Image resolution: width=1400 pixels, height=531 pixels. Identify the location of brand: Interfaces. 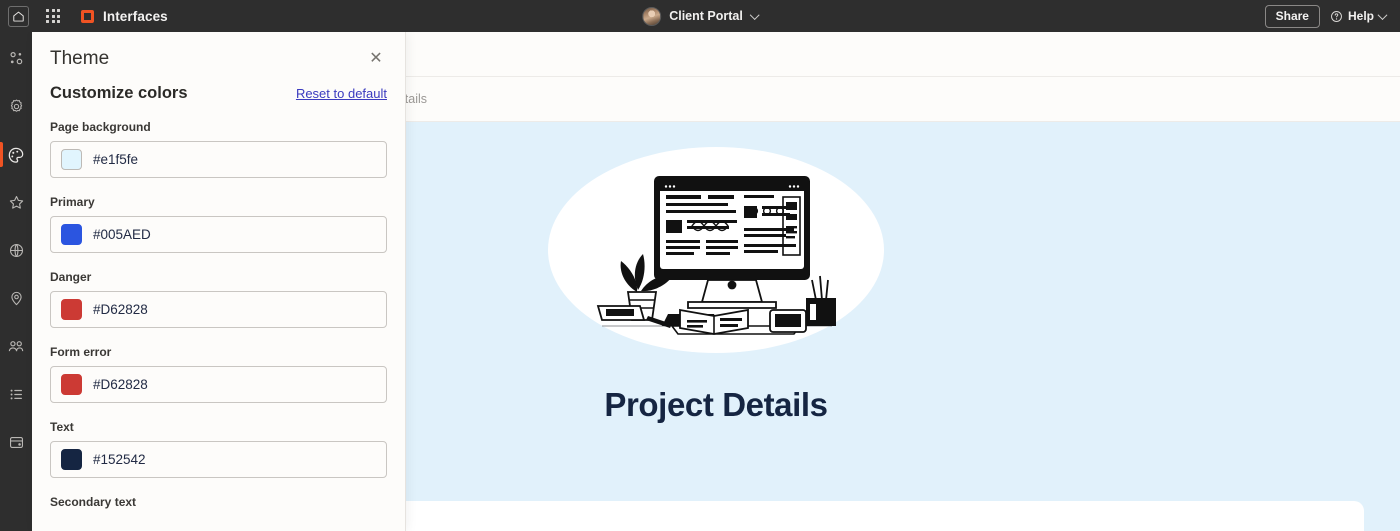
(124, 16).